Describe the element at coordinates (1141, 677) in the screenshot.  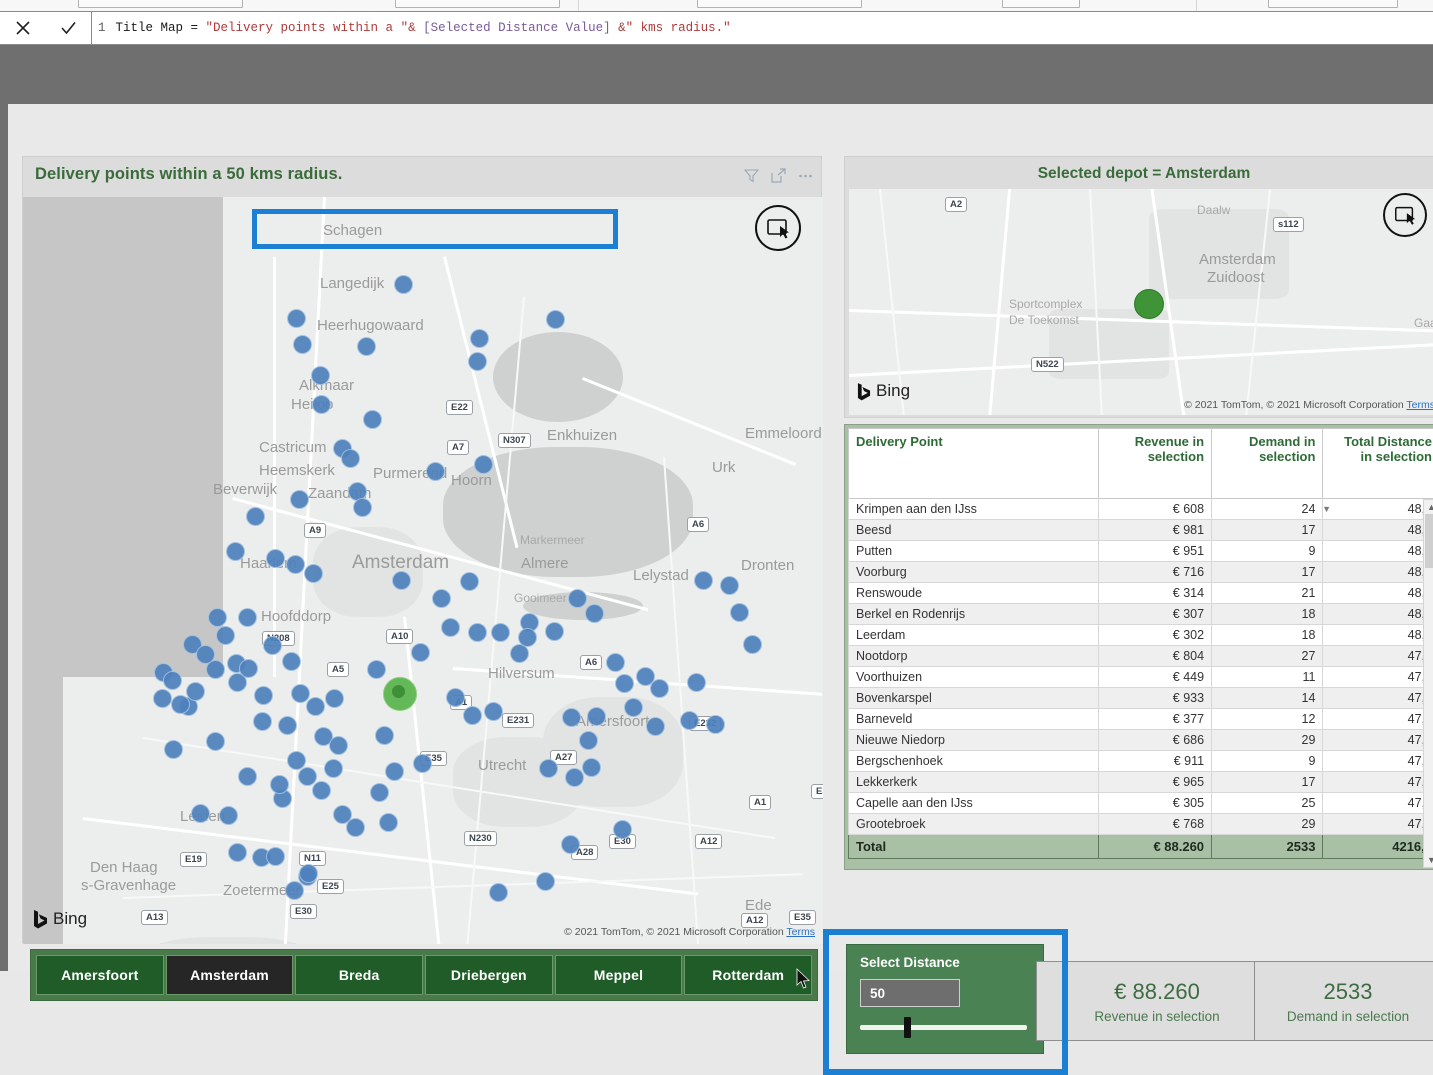
I see `table-row: Voorthuizen€ 4491147,8` at that location.